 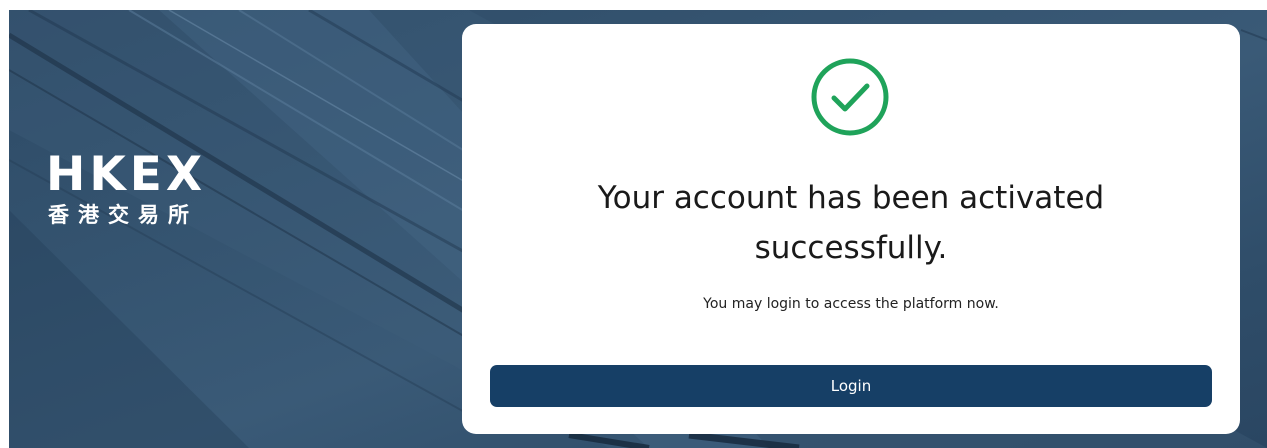 I want to click on check-circle-icon, so click(x=850, y=97).